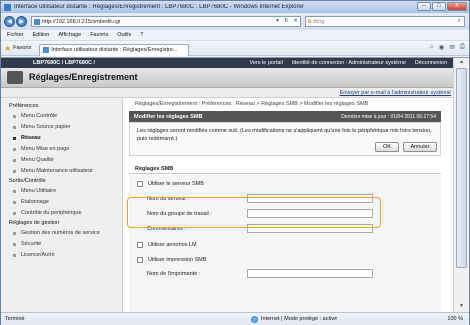 Image resolution: width=470 pixels, height=325 pixels. What do you see at coordinates (442, 47) in the screenshot?
I see `feeds-icon: ◉` at bounding box center [442, 47].